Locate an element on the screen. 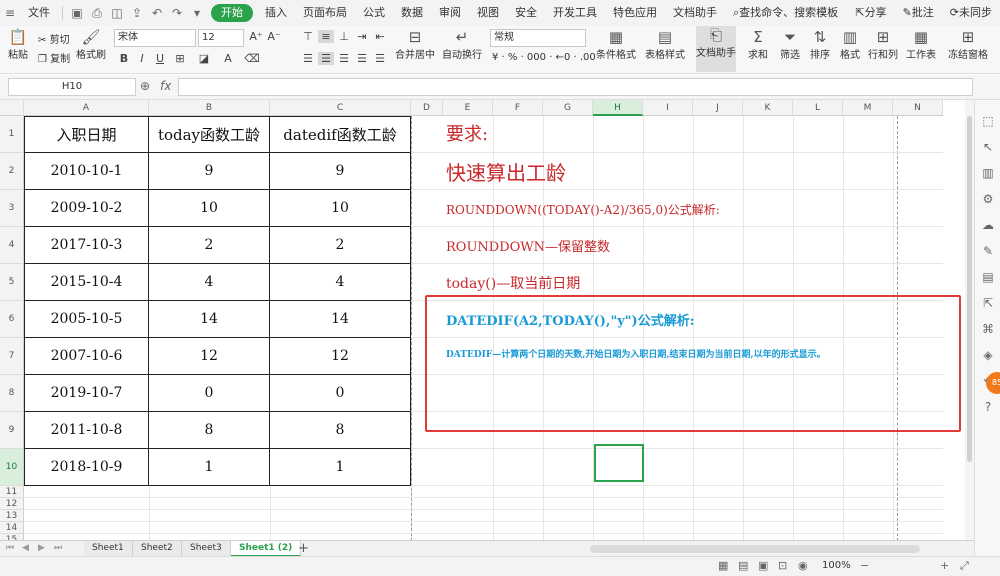  row-header-7: 7 is located at coordinates (12, 356).